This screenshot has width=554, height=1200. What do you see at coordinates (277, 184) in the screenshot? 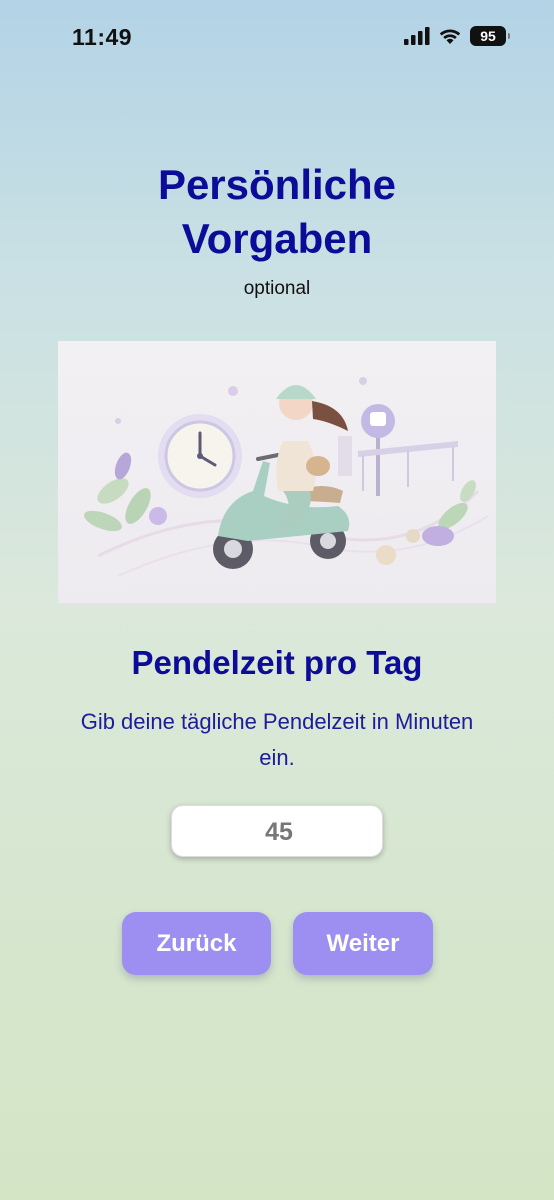
I see `page-title-line-1: Persönliche` at bounding box center [277, 184].